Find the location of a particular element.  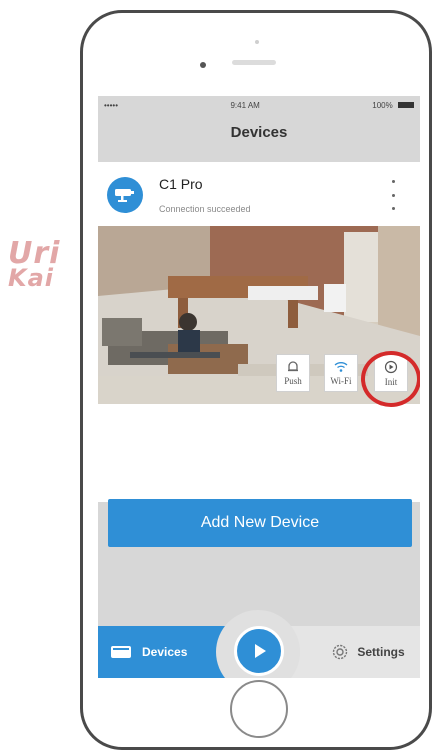

front-camera is located at coordinates (203, 65).